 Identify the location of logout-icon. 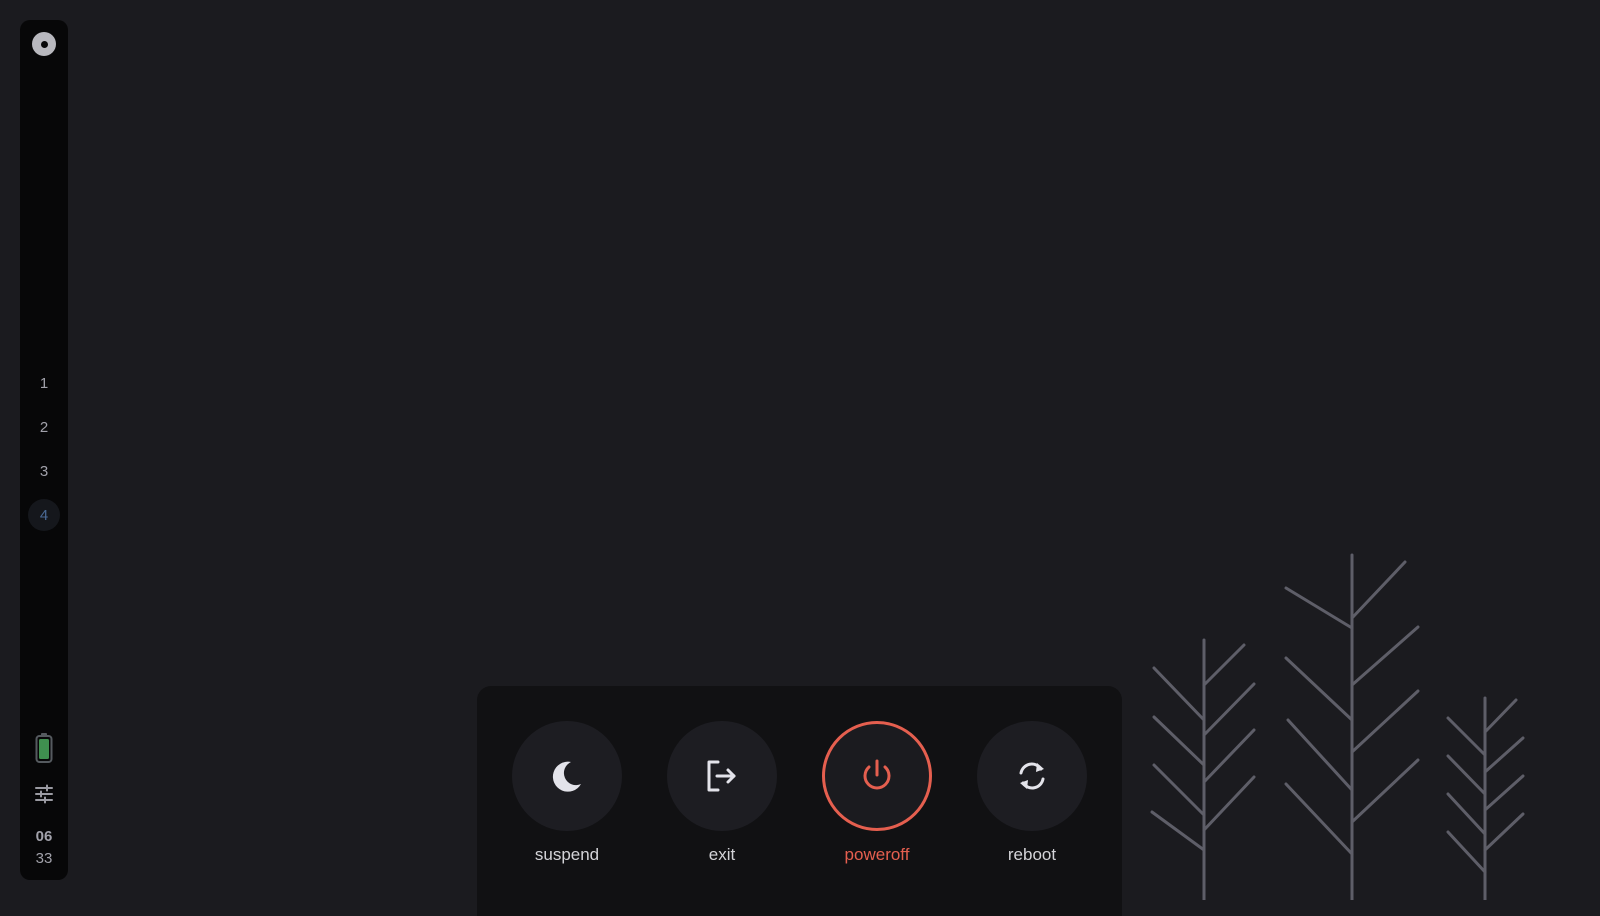
(721, 776).